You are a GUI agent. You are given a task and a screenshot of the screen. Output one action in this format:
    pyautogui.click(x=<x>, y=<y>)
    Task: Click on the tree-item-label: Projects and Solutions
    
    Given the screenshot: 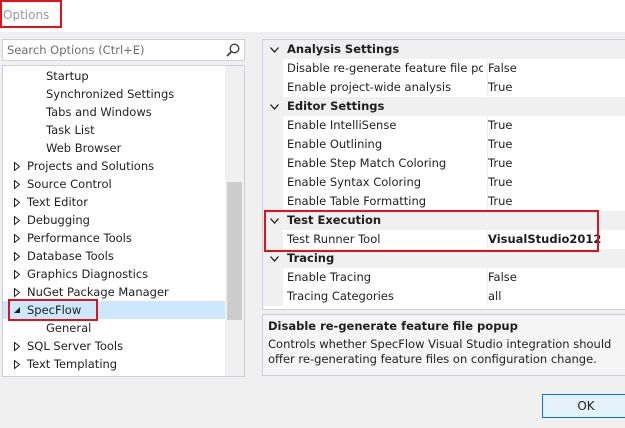 What is the action you would take?
    pyautogui.click(x=91, y=166)
    